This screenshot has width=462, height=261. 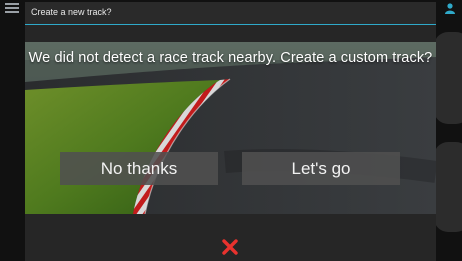 I want to click on lets-go-button: Let's go, so click(x=321, y=168).